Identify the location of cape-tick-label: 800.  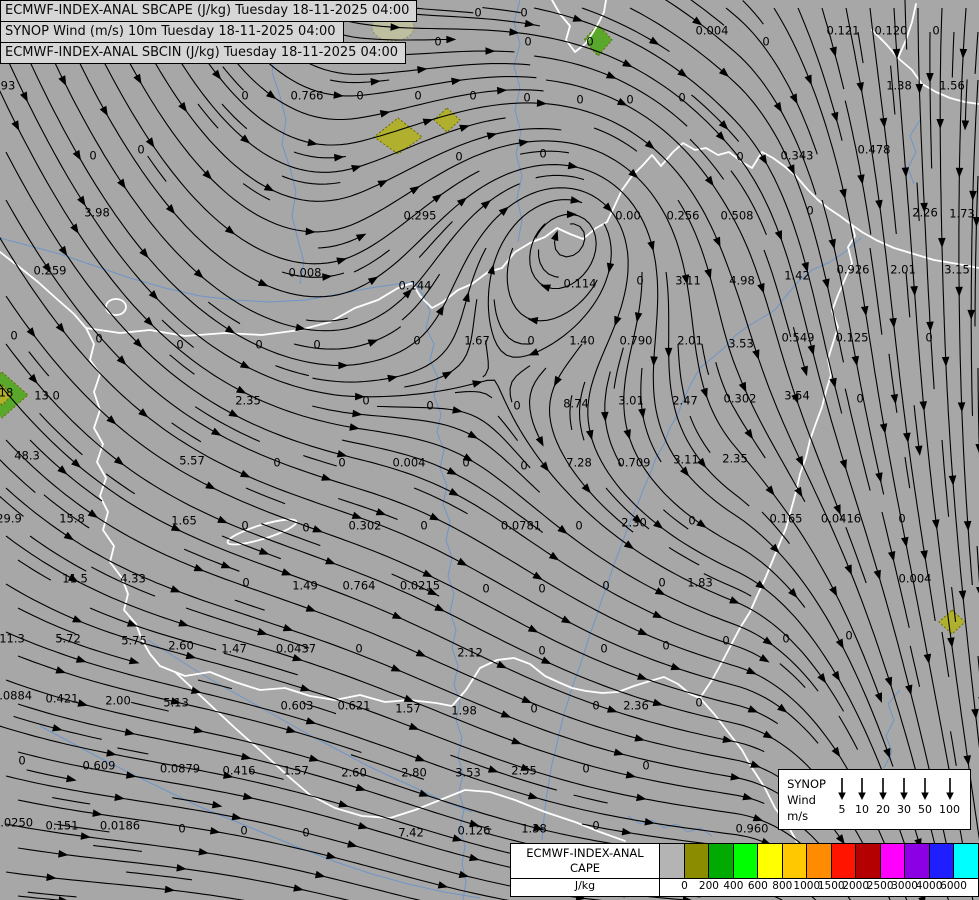
(782, 886).